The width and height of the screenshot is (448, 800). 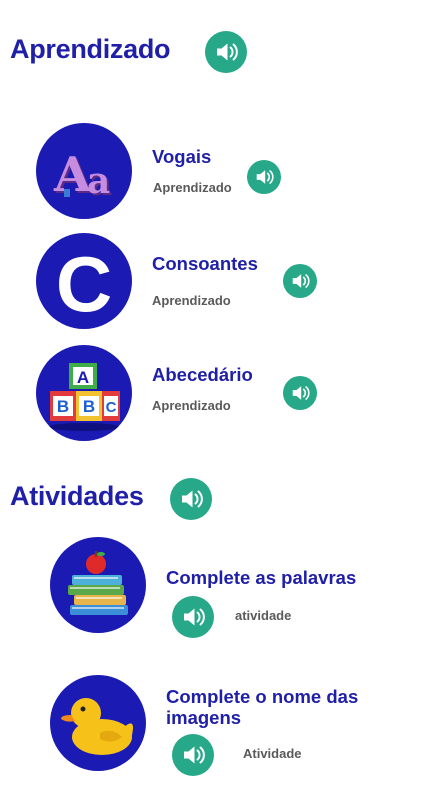 What do you see at coordinates (90, 49) in the screenshot?
I see `section-title-aprendizado: Aprendizado` at bounding box center [90, 49].